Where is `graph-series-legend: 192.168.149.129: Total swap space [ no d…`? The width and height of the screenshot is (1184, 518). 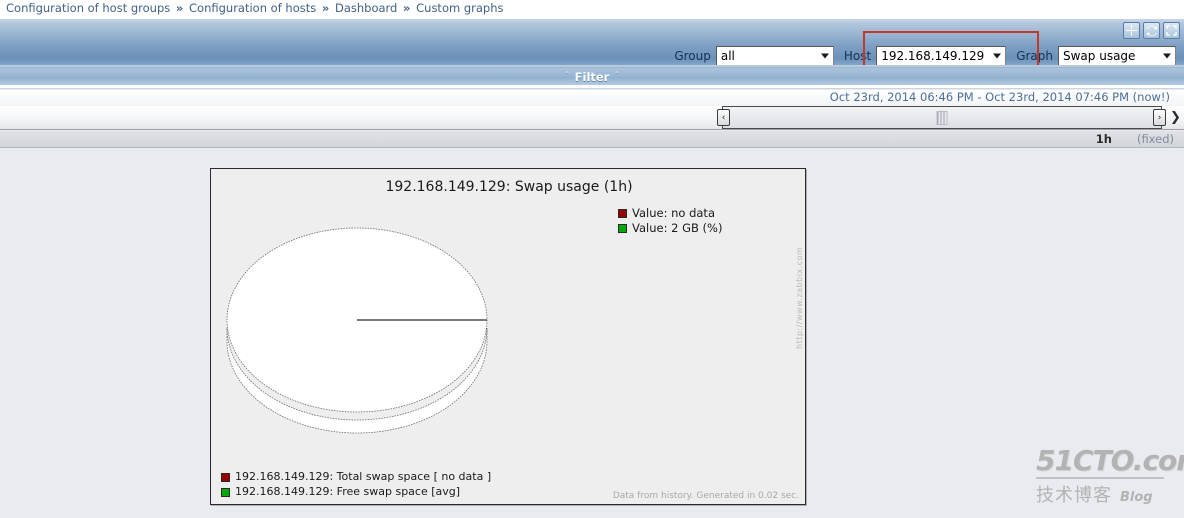
graph-series-legend: 192.168.149.129: Total swap space [ no d… is located at coordinates (356, 485).